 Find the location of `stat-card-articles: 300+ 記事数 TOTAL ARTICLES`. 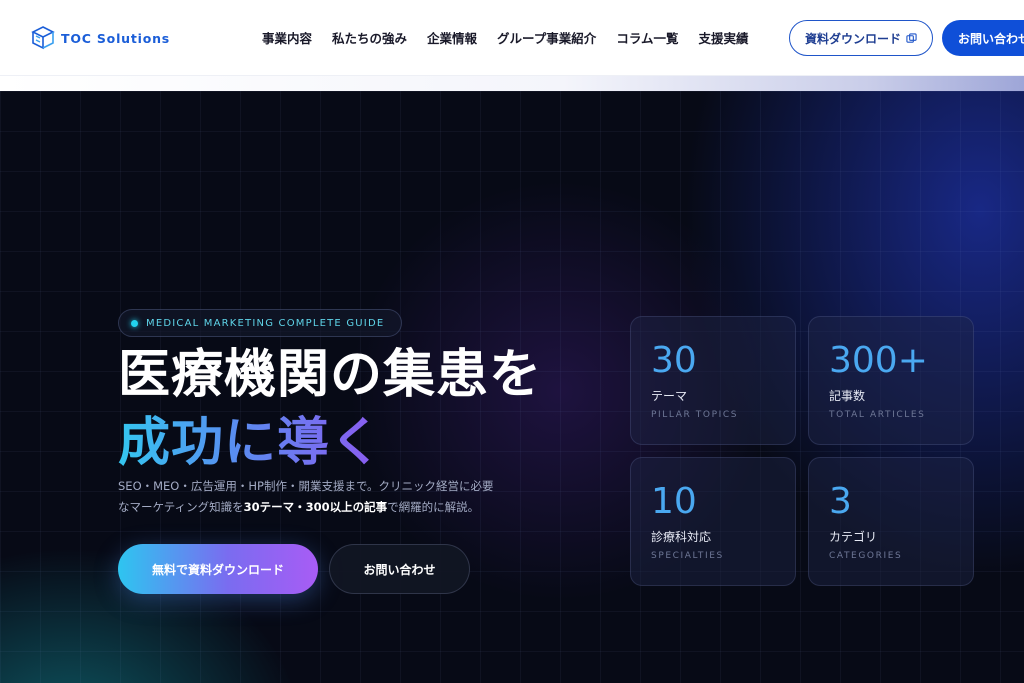

stat-card-articles: 300+ 記事数 TOTAL ARTICLES is located at coordinates (891, 380).